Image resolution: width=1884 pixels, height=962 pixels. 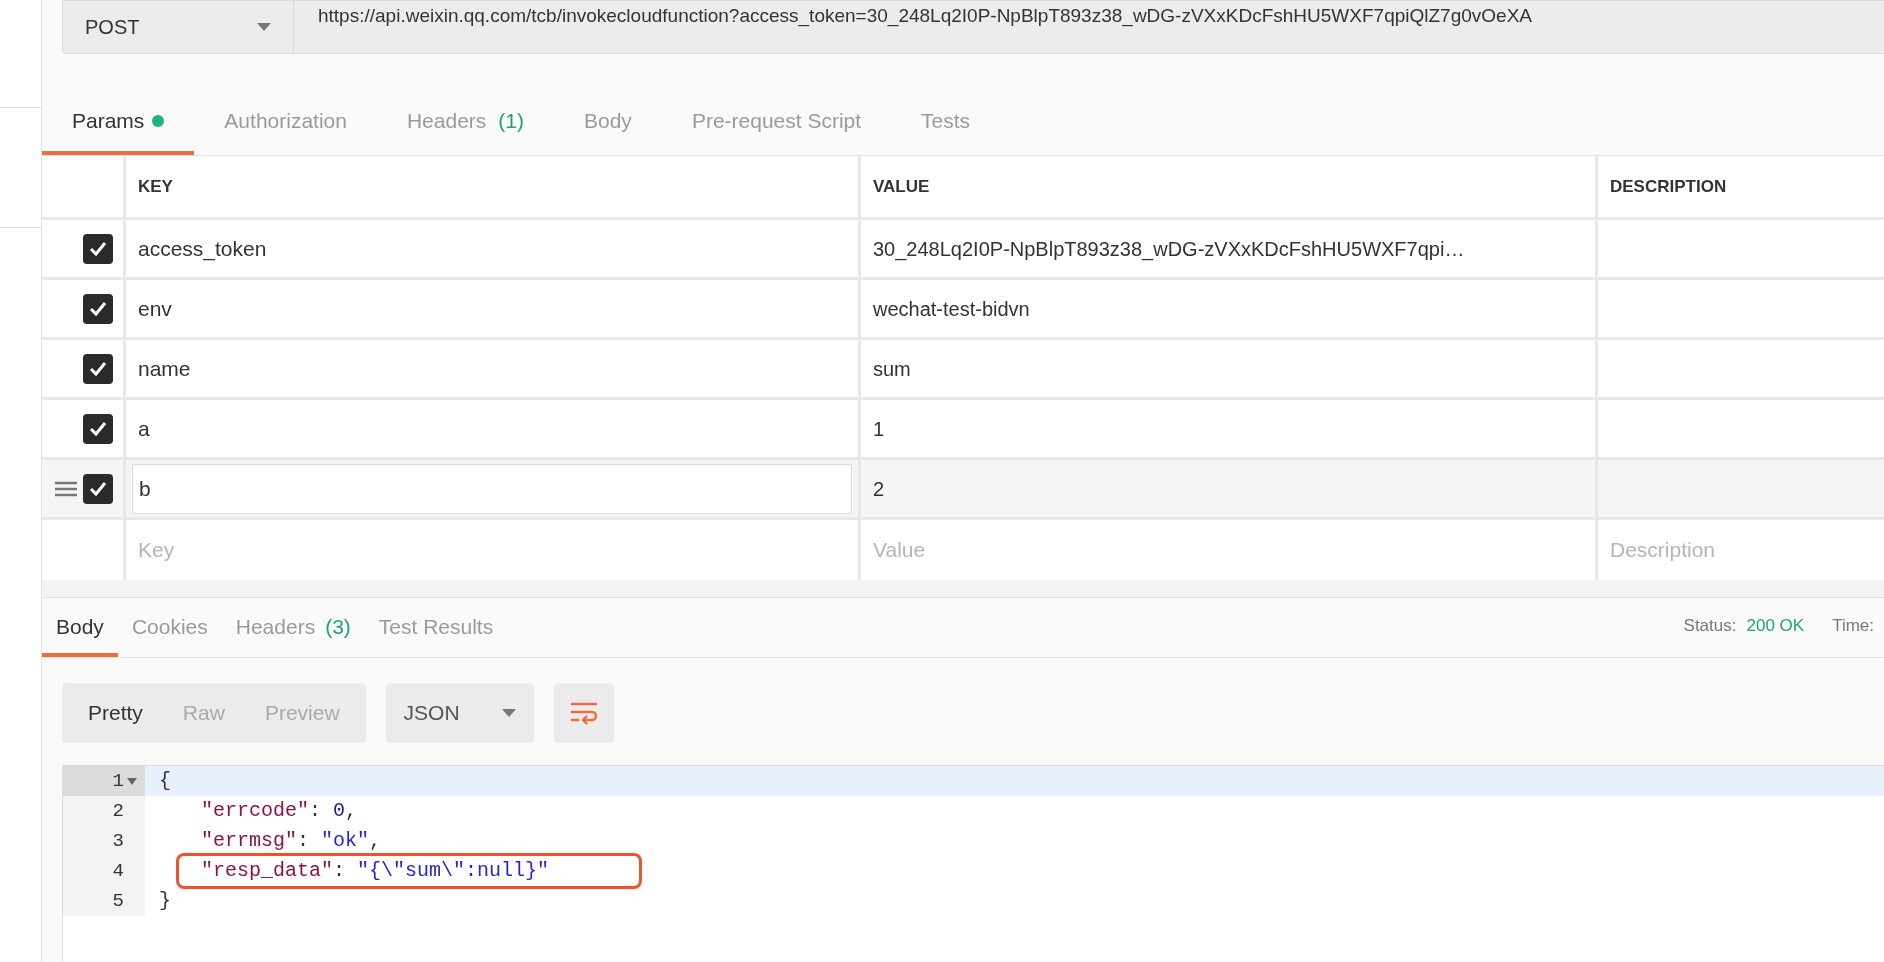 What do you see at coordinates (1228, 550) in the screenshot?
I see `value-field: Value` at bounding box center [1228, 550].